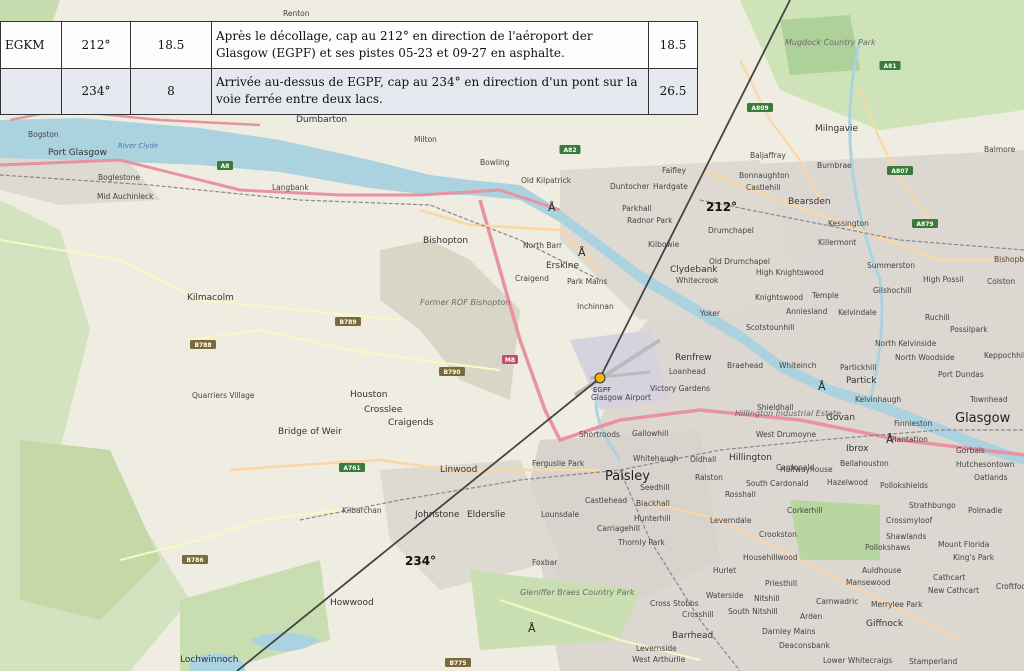 The height and width of the screenshot is (671, 1024). Describe the element at coordinates (1001, 281) in the screenshot. I see `suburb-label: Colston` at that location.